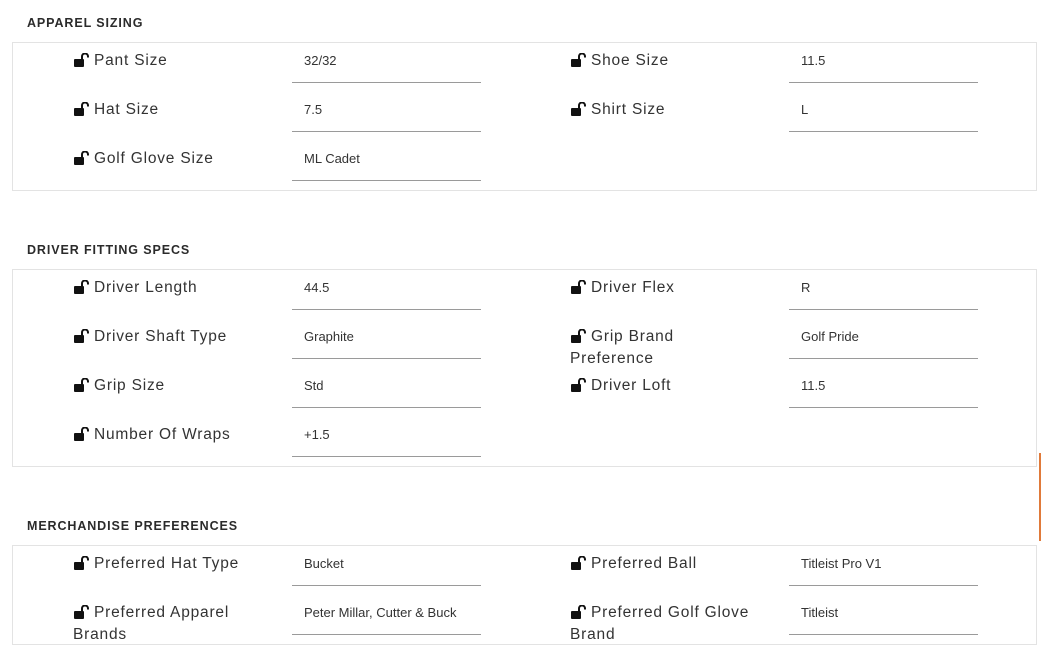 The width and height of the screenshot is (1041, 667). What do you see at coordinates (173, 435) in the screenshot?
I see `field-label: Number Of Wraps` at bounding box center [173, 435].